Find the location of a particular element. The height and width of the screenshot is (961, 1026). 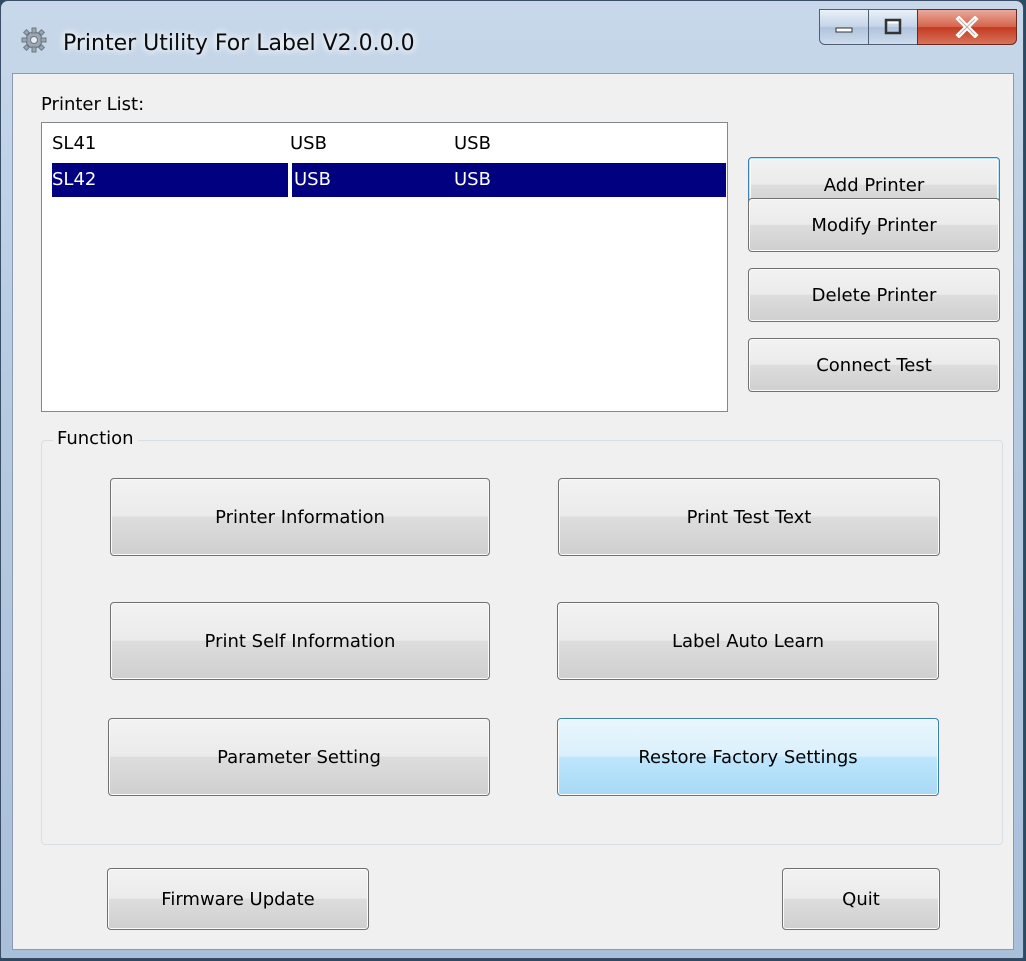

restore-factory-settings-button: Restore Factory Settings is located at coordinates (748, 757).